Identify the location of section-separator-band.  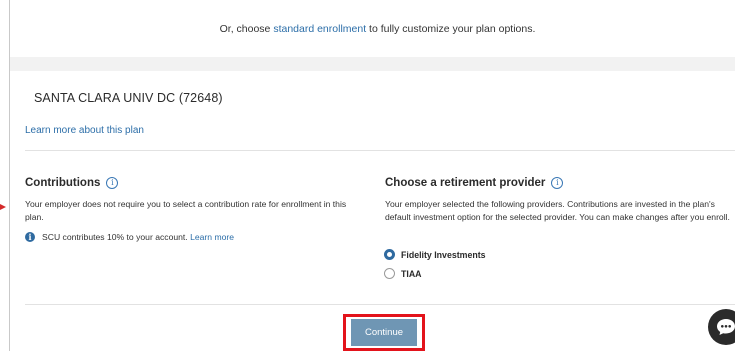
(372, 64).